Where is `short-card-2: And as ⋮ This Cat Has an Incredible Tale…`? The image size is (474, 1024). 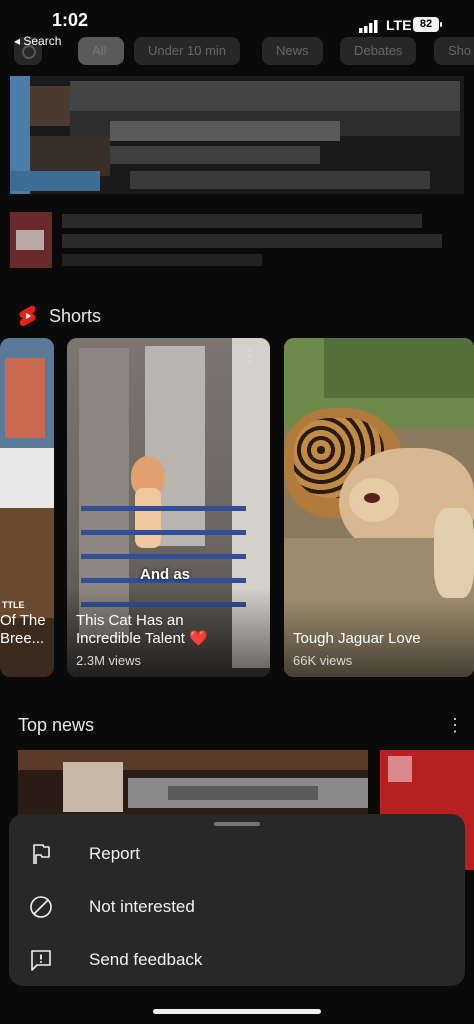 short-card-2: And as ⋮ This Cat Has an Incredible Tale… is located at coordinates (168, 507).